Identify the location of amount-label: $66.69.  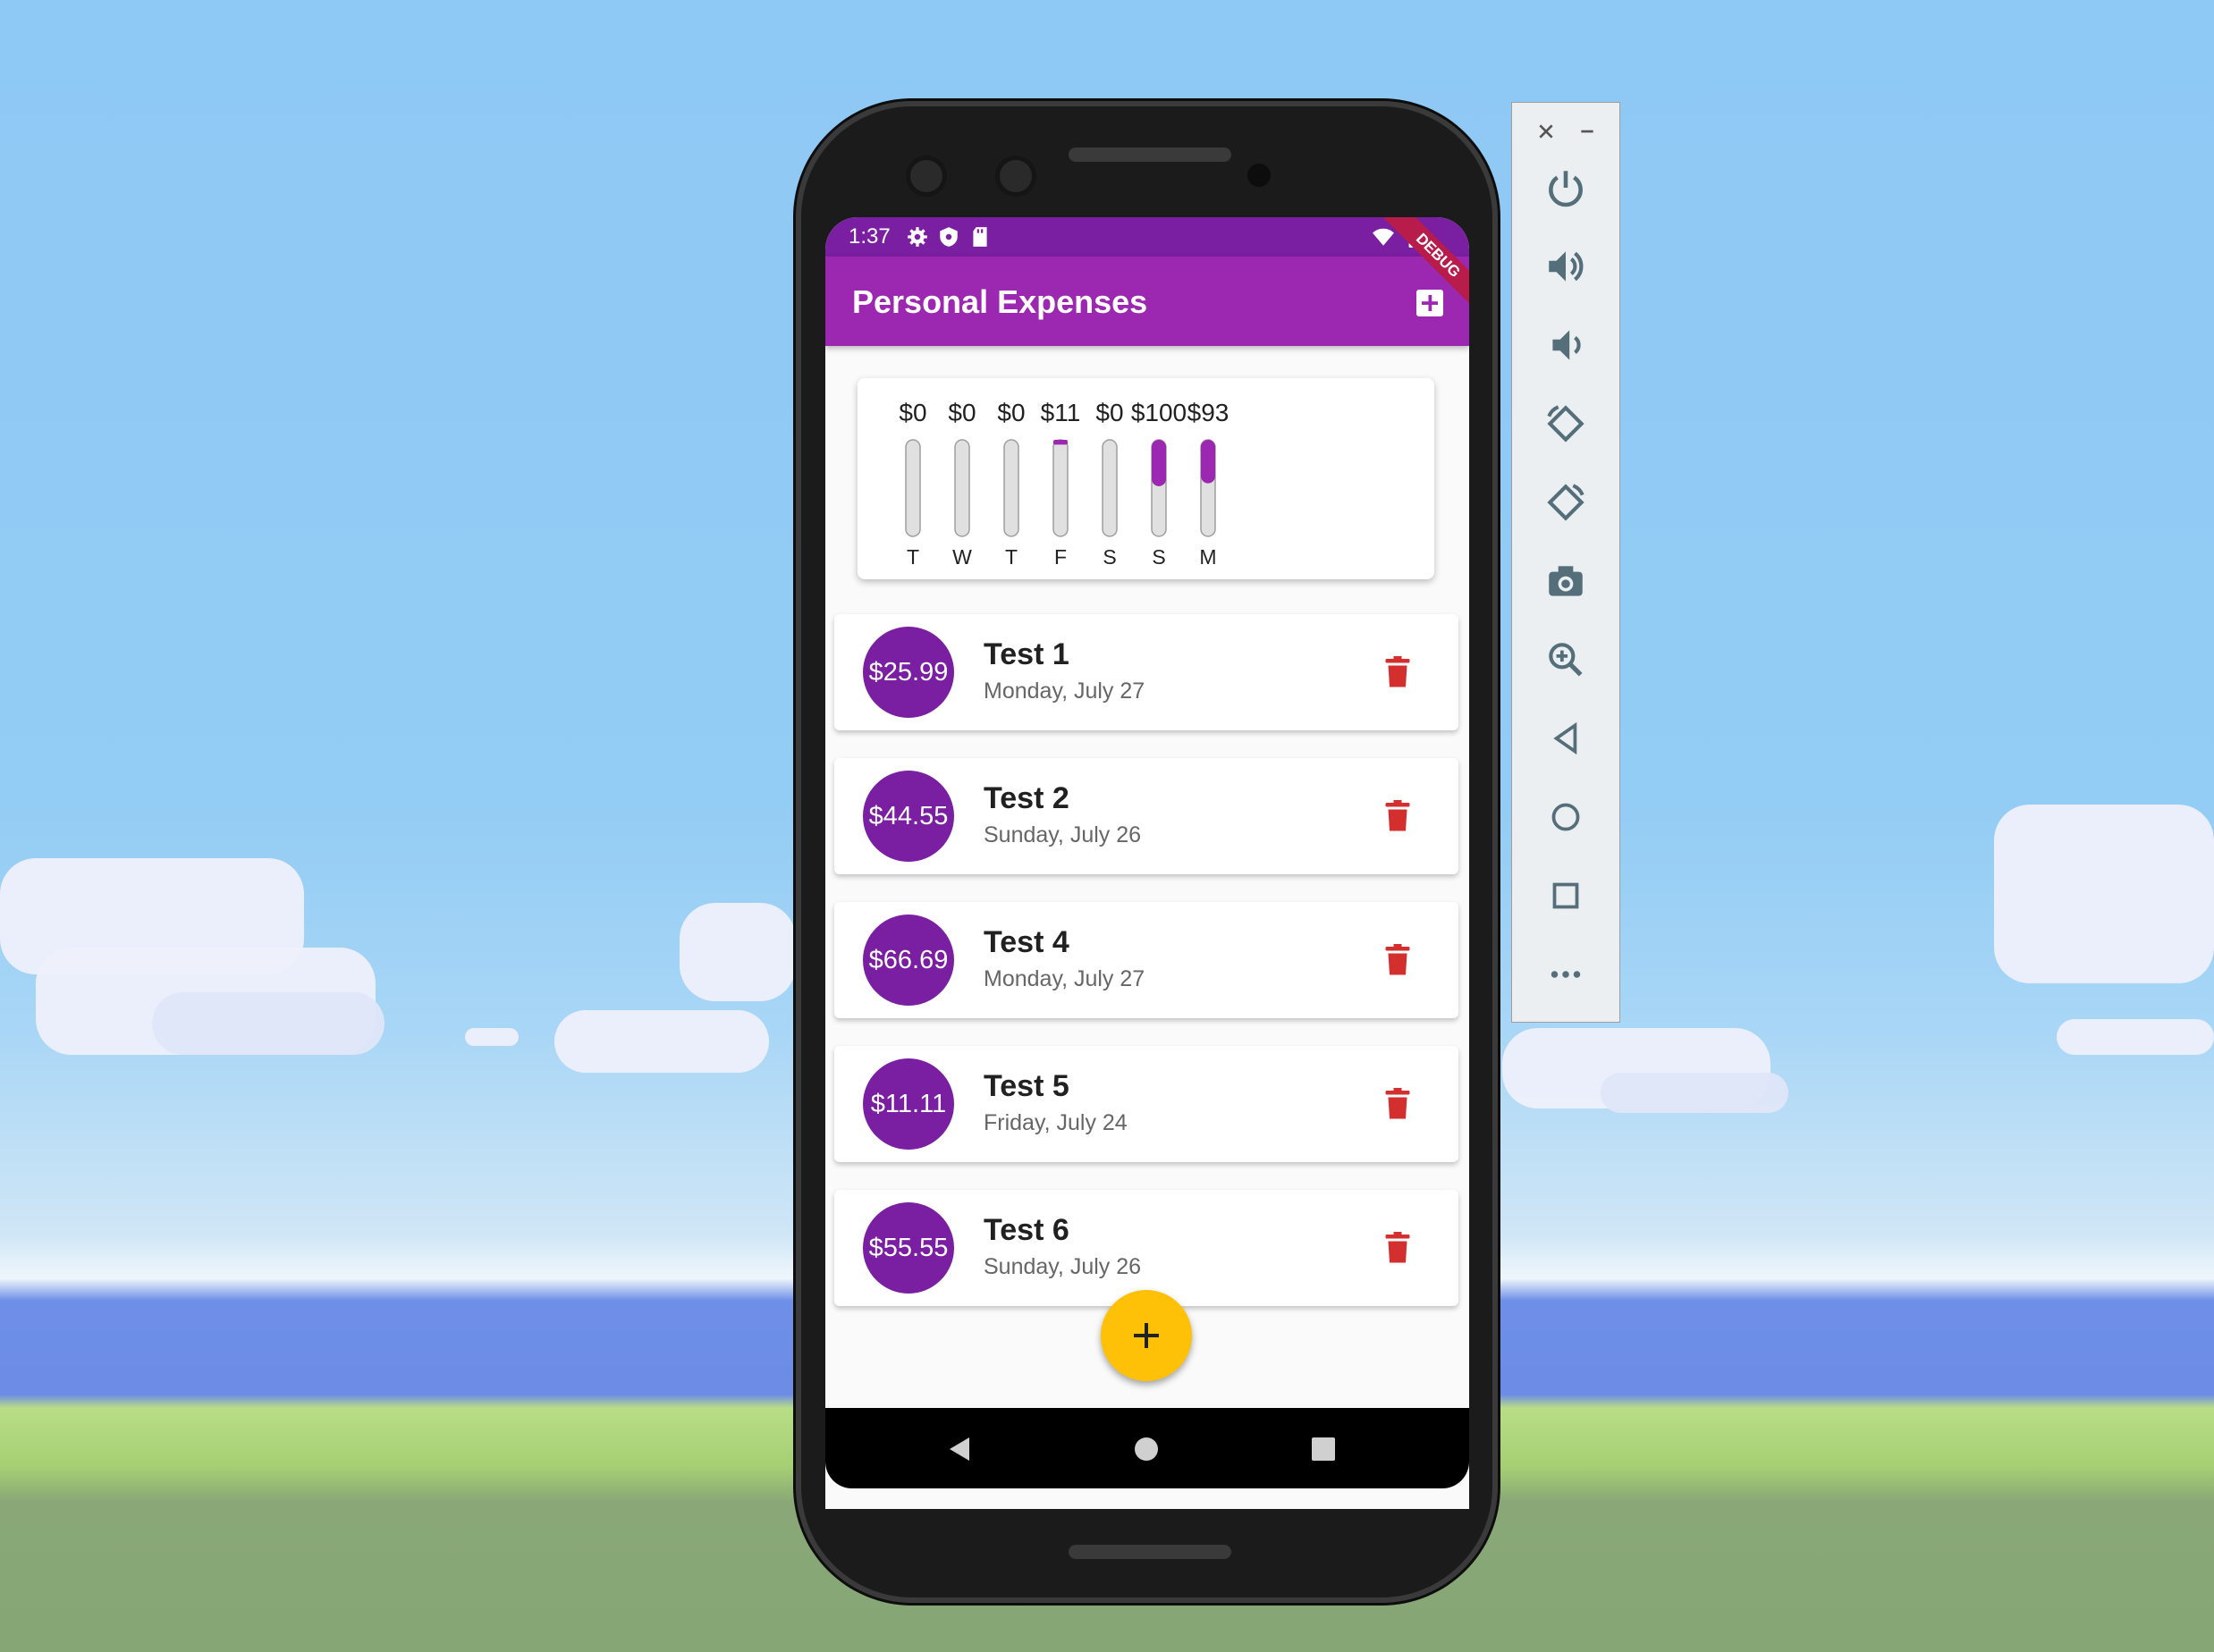
(908, 959).